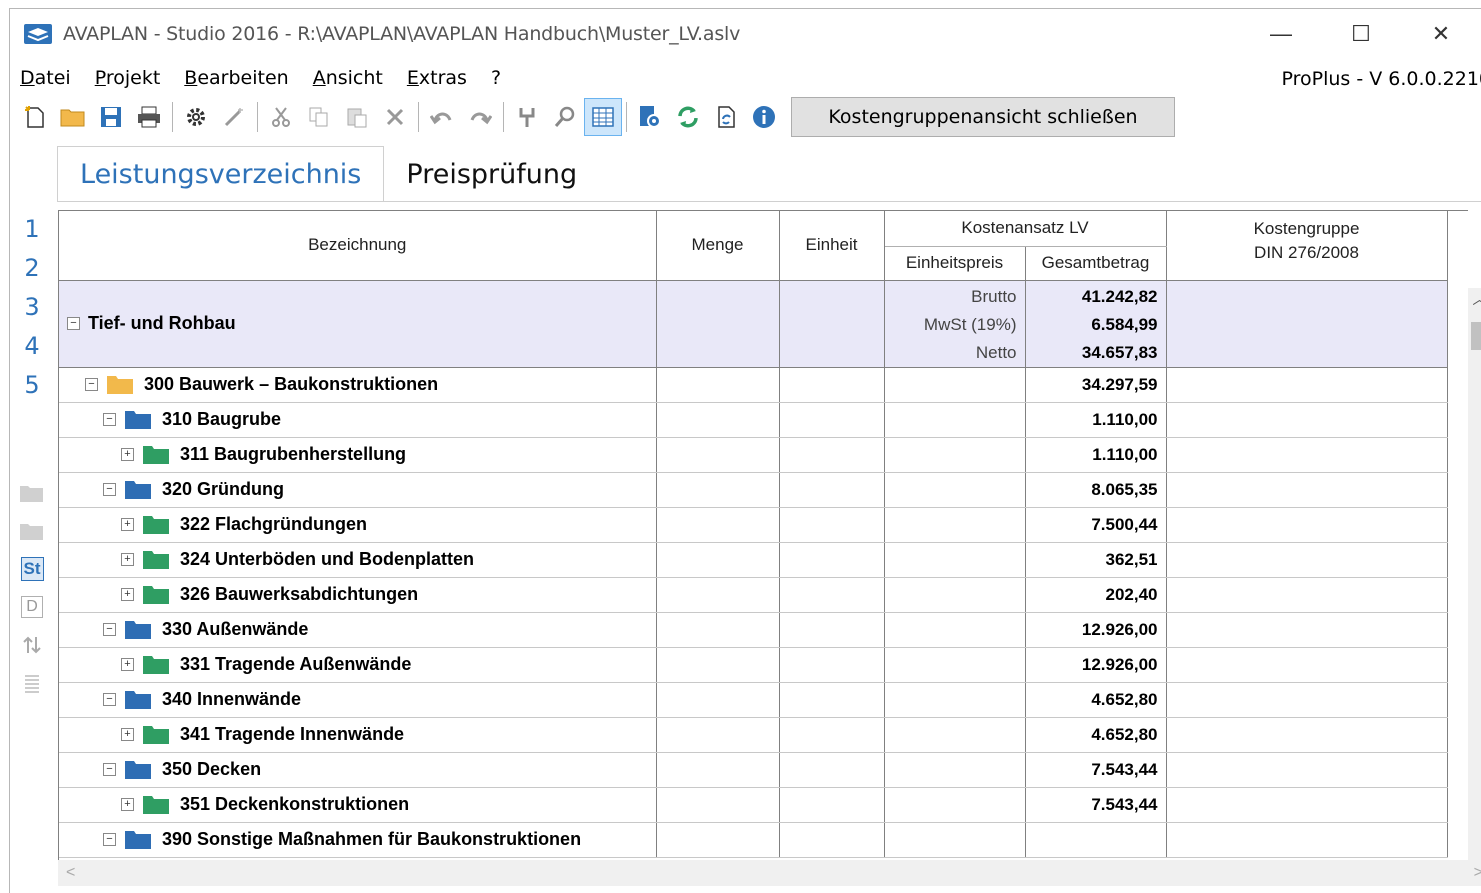 The image size is (1481, 893). Describe the element at coordinates (1124, 324) in the screenshot. I see `mwst-value: 6.584,99` at that location.